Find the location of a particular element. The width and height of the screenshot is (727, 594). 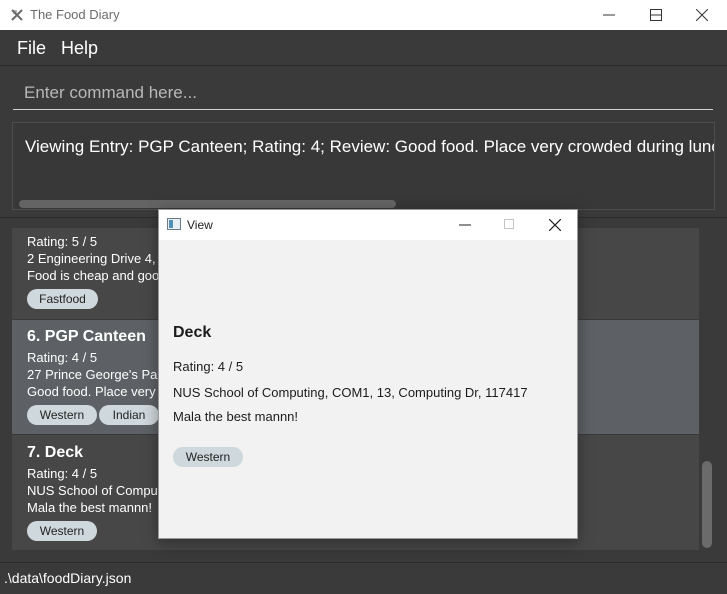

command-input is located at coordinates (363, 93).